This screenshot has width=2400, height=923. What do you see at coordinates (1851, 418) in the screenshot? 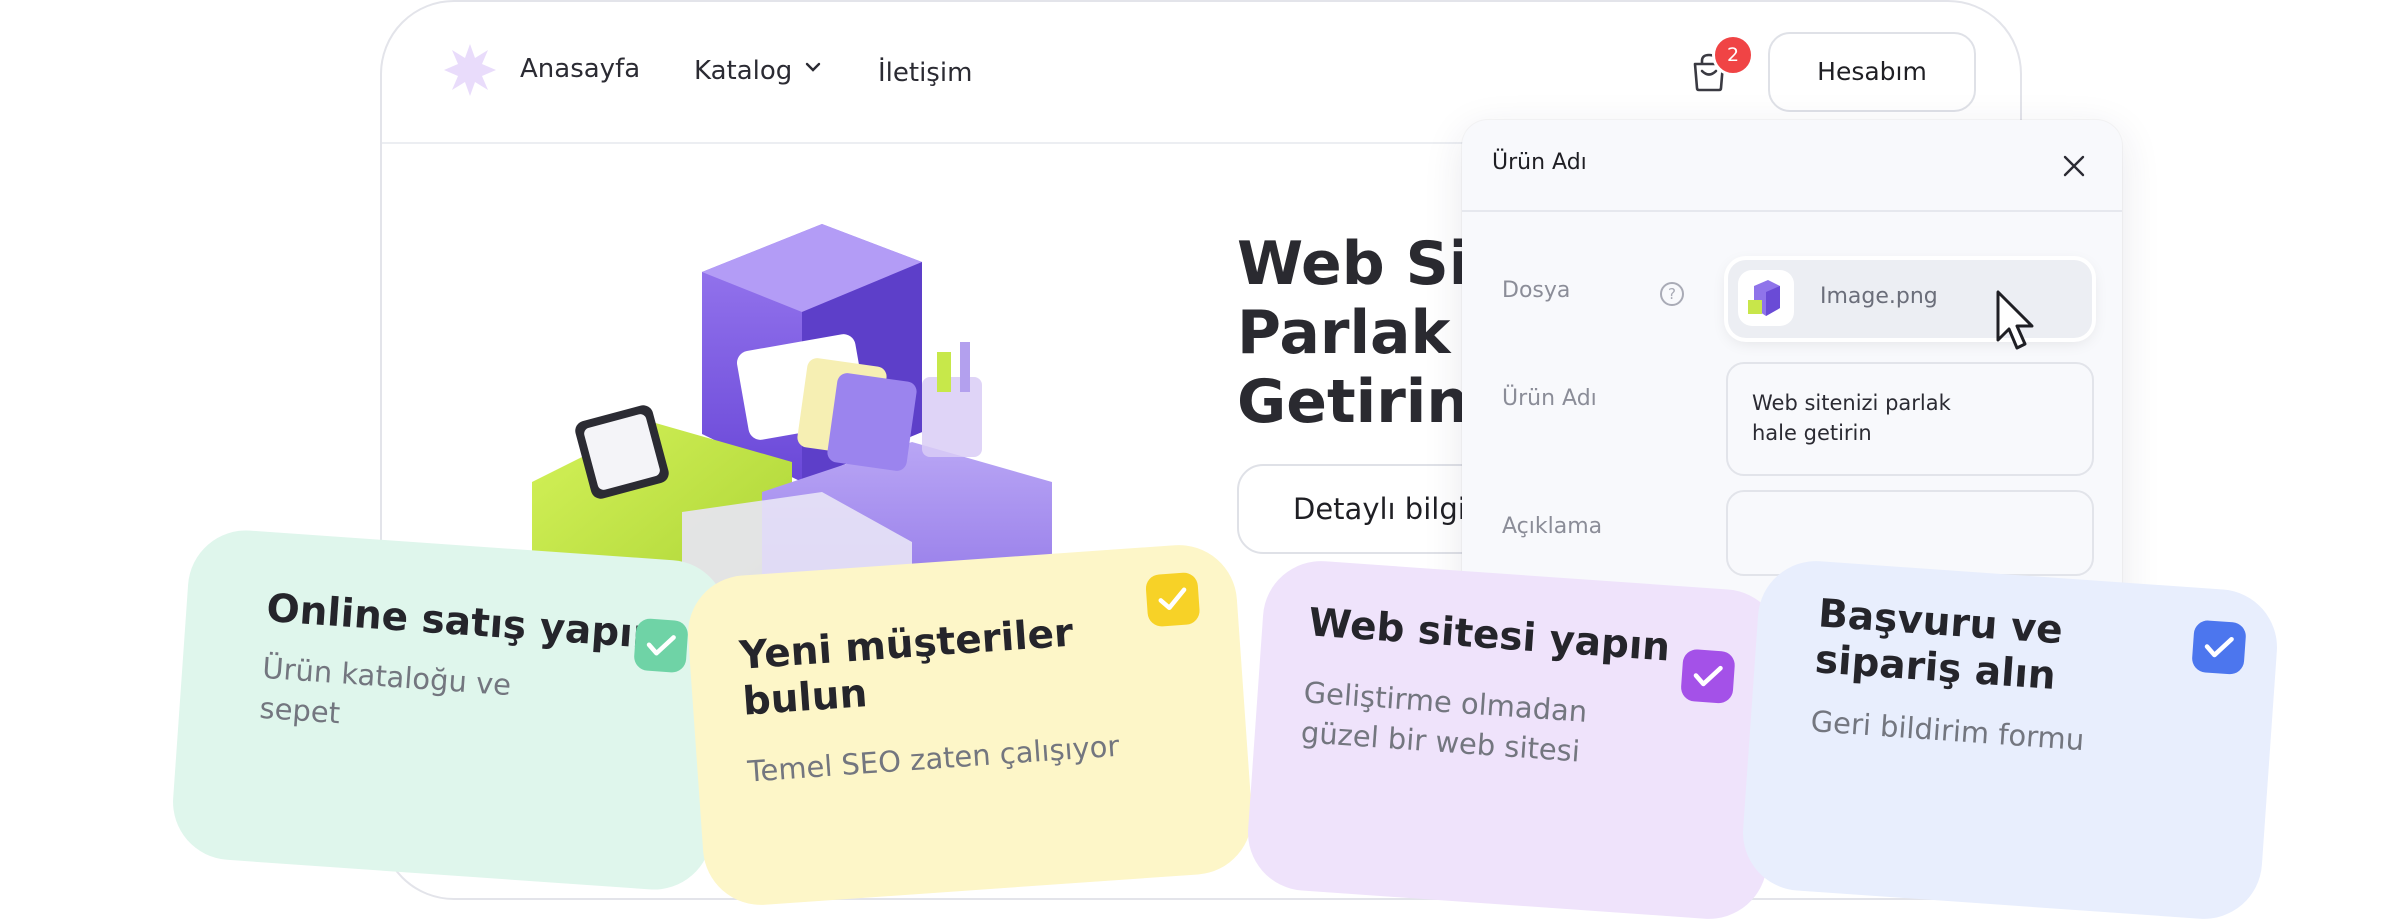
I see `product-name-value: Web sitenizi parlak hale getirin` at bounding box center [1851, 418].